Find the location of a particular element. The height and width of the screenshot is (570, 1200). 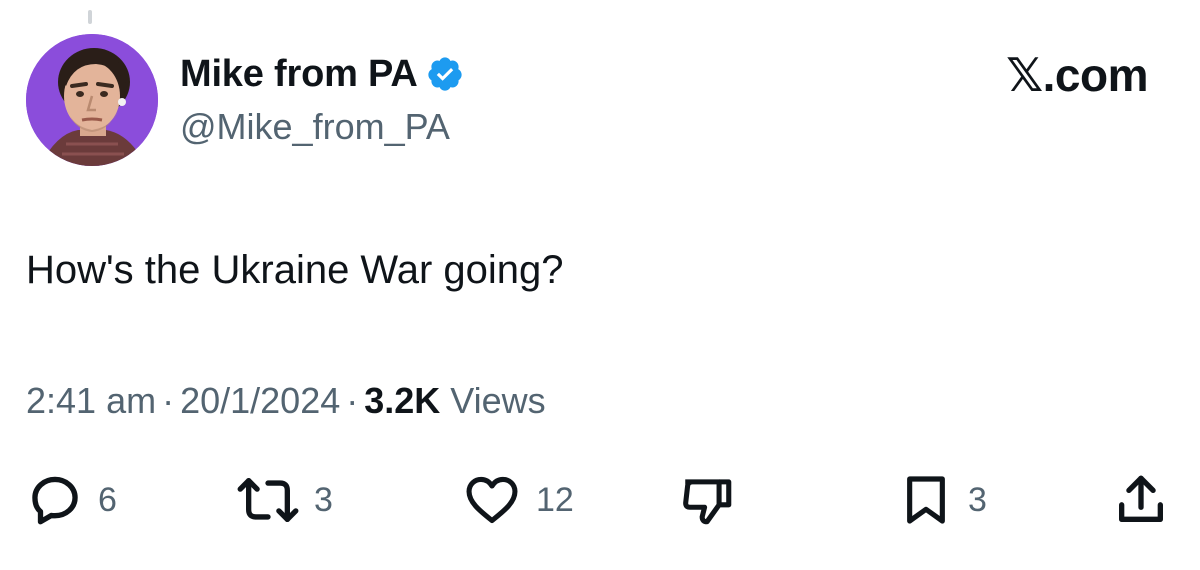

like-count: 12 is located at coordinates (555, 499).